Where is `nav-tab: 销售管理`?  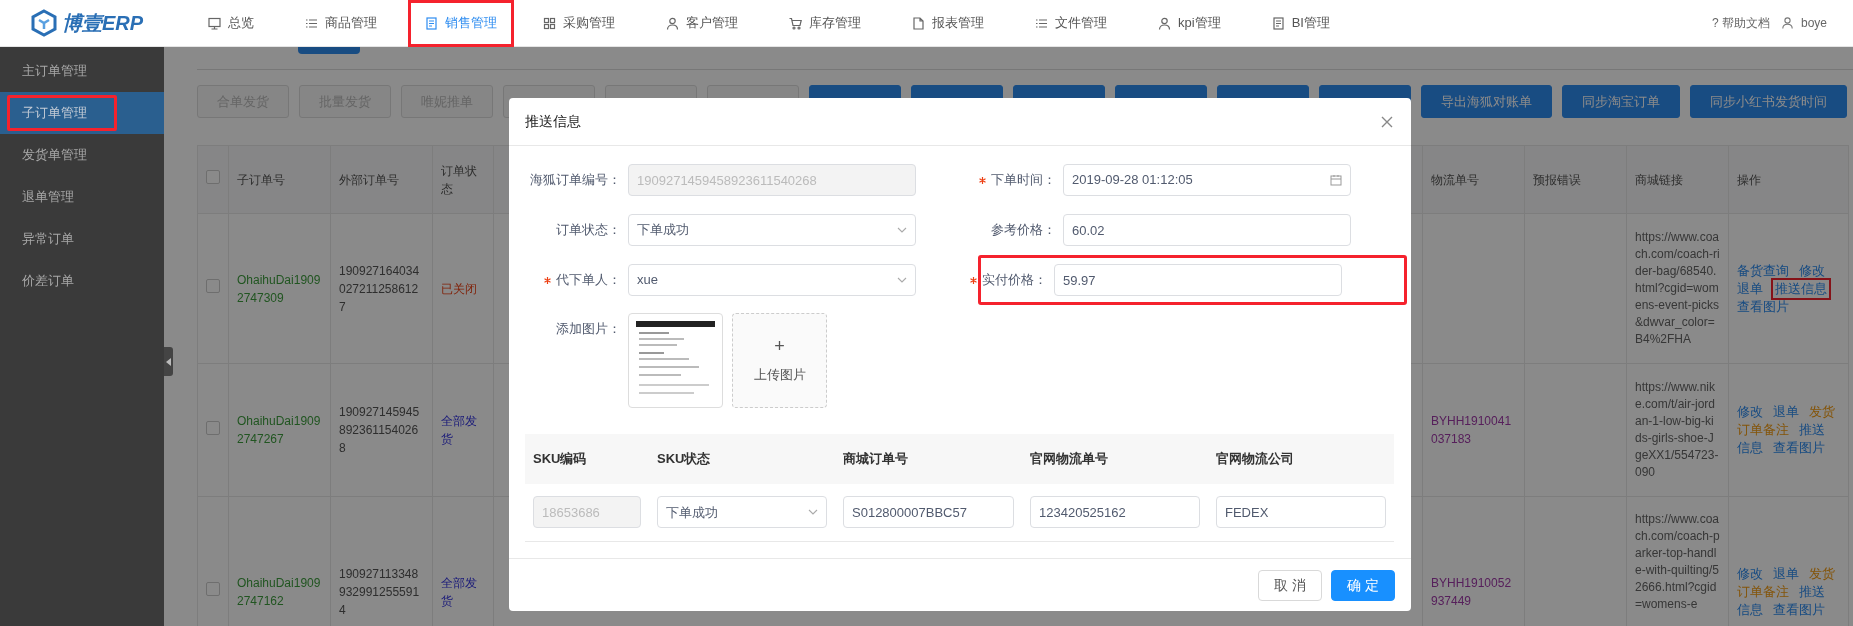 nav-tab: 销售管理 is located at coordinates (461, 23).